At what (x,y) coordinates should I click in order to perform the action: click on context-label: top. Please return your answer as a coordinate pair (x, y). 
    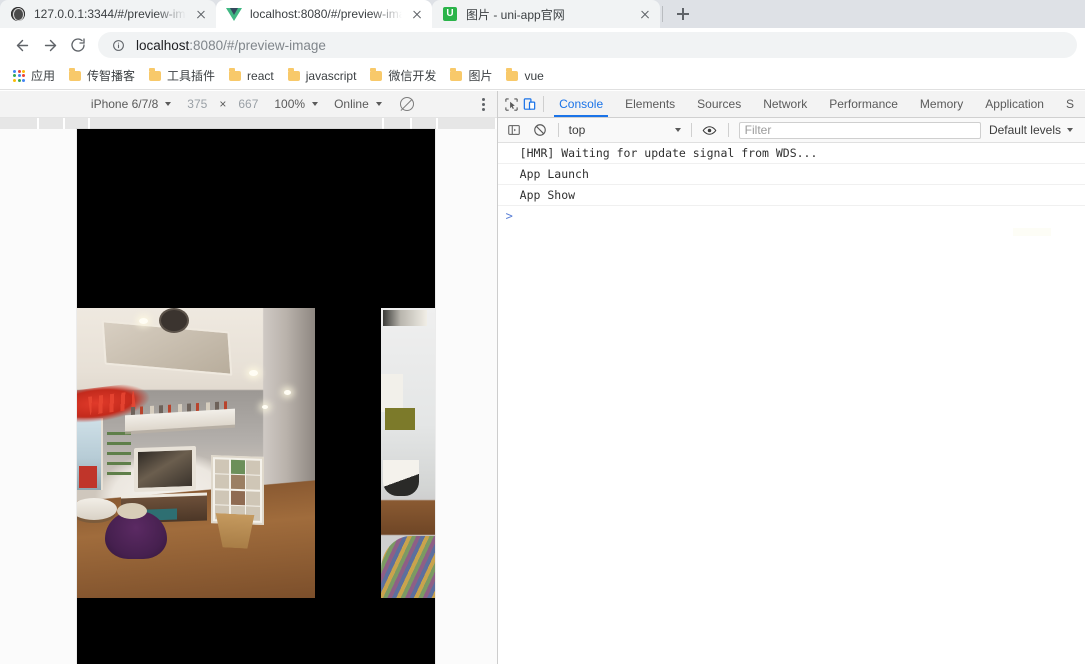
    Looking at the image, I should click on (577, 130).